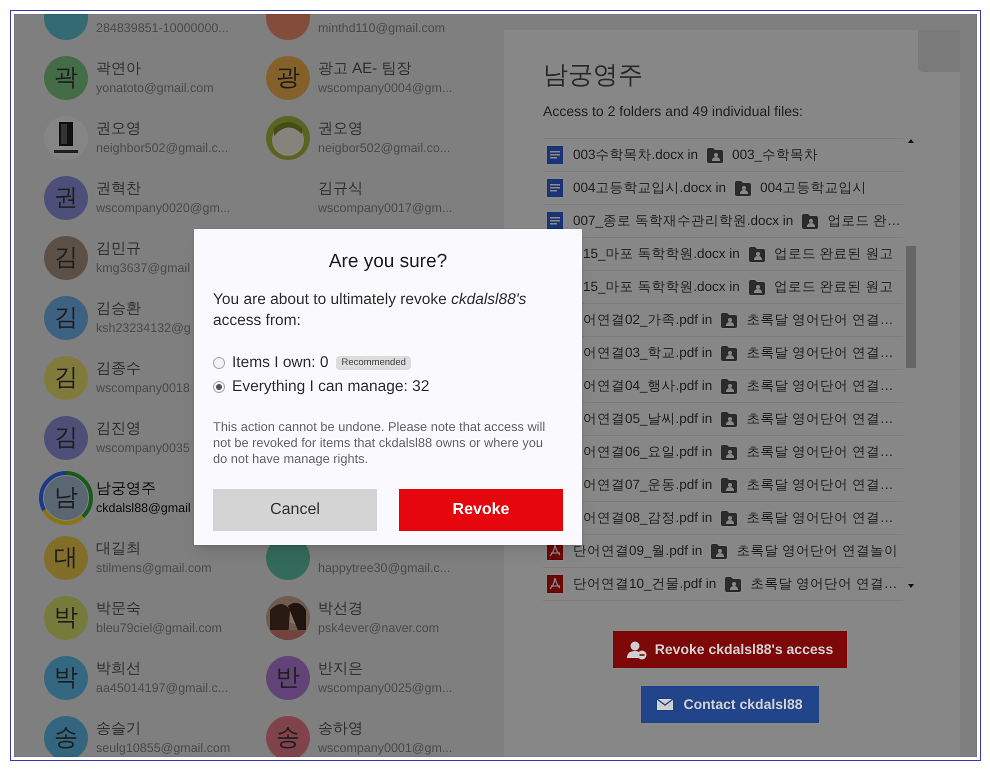 Image resolution: width=990 pixels, height=771 pixels. What do you see at coordinates (295, 510) in the screenshot?
I see `cancel-button: Cancel` at bounding box center [295, 510].